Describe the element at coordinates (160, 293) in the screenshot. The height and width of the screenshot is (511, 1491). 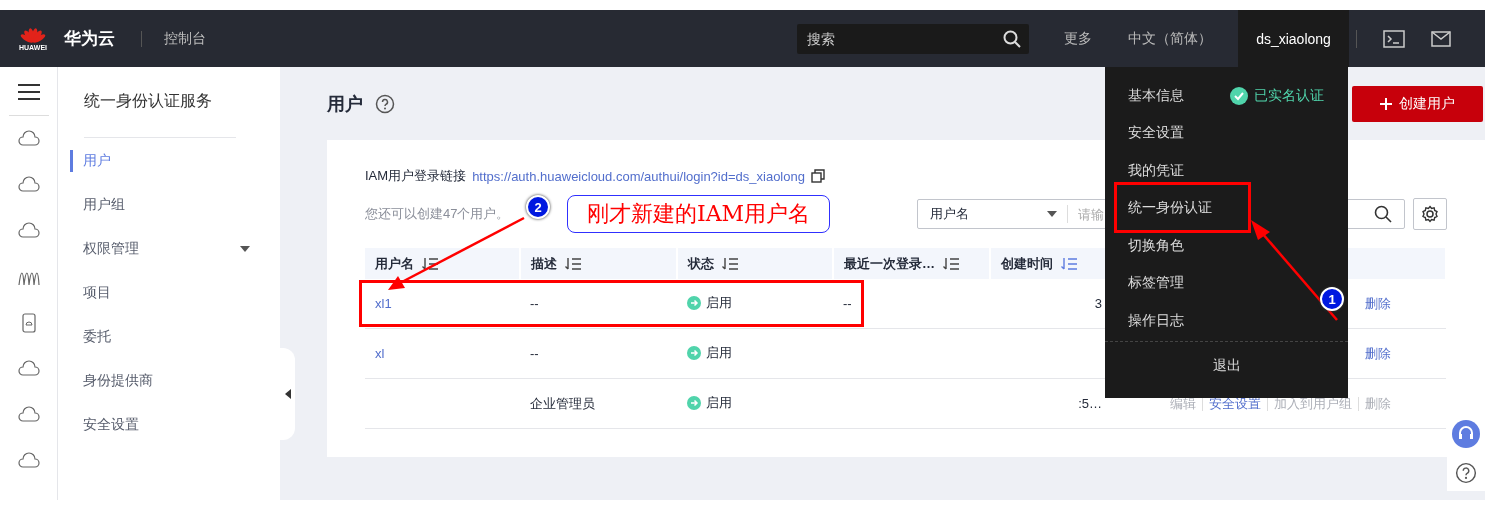
I see `sidebar-item: 项目` at that location.